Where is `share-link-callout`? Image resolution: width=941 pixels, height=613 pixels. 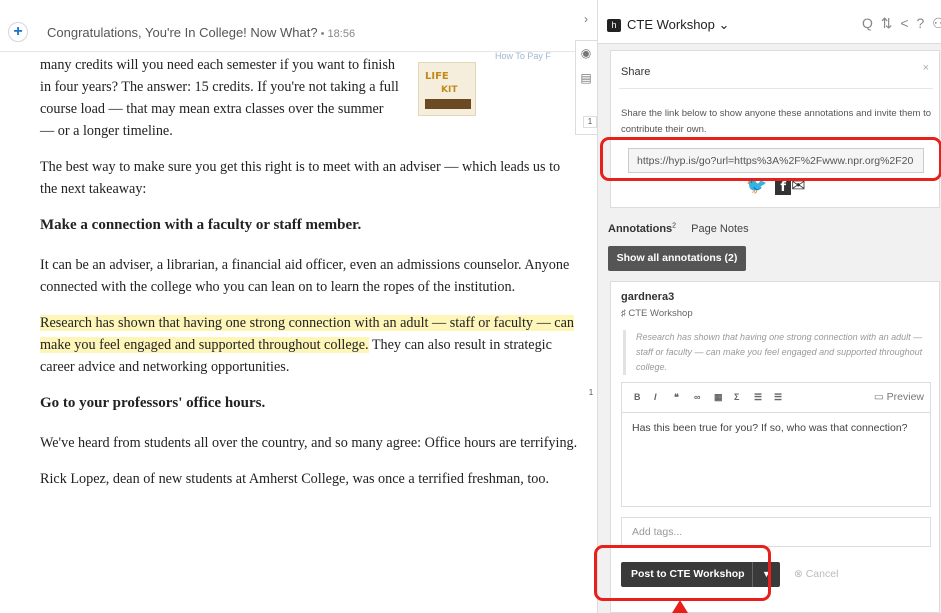 share-link-callout is located at coordinates (770, 159).